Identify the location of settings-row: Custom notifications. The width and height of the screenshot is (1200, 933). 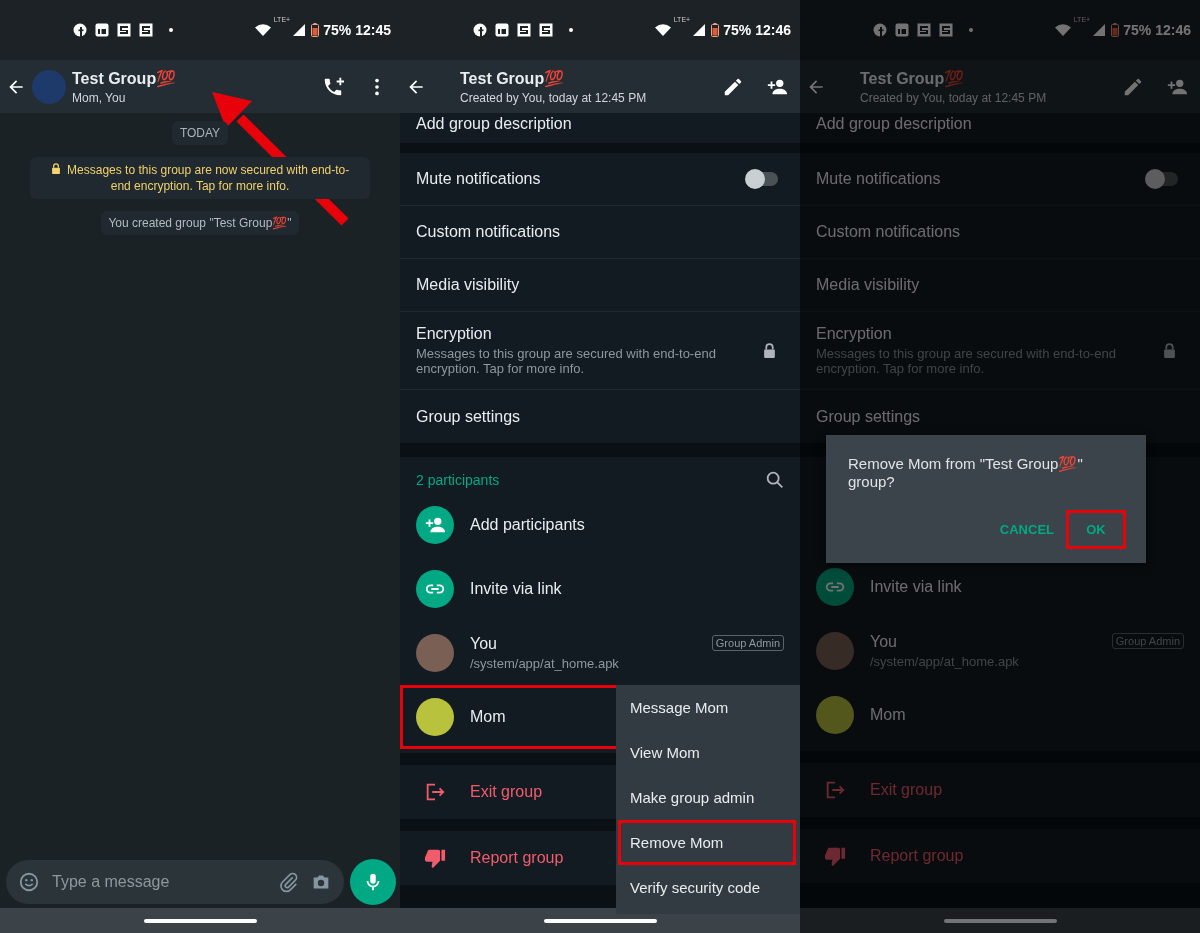
(1000, 232).